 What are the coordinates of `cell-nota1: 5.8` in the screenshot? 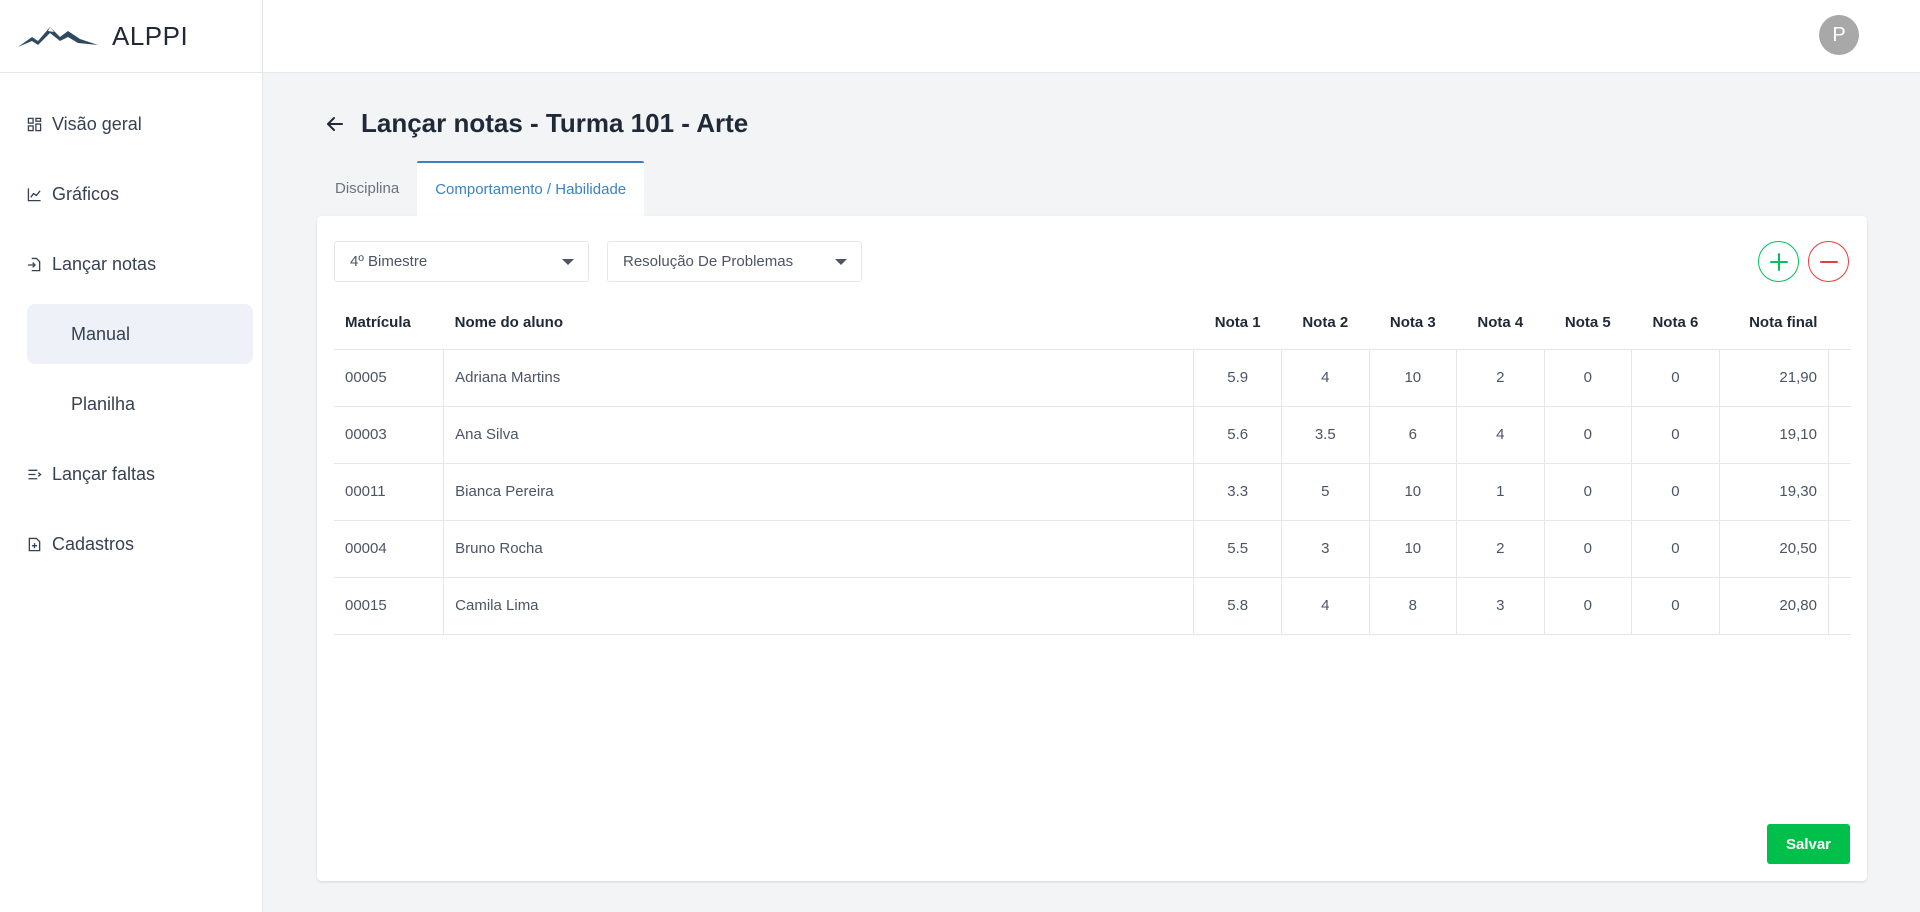 It's located at (1237, 606).